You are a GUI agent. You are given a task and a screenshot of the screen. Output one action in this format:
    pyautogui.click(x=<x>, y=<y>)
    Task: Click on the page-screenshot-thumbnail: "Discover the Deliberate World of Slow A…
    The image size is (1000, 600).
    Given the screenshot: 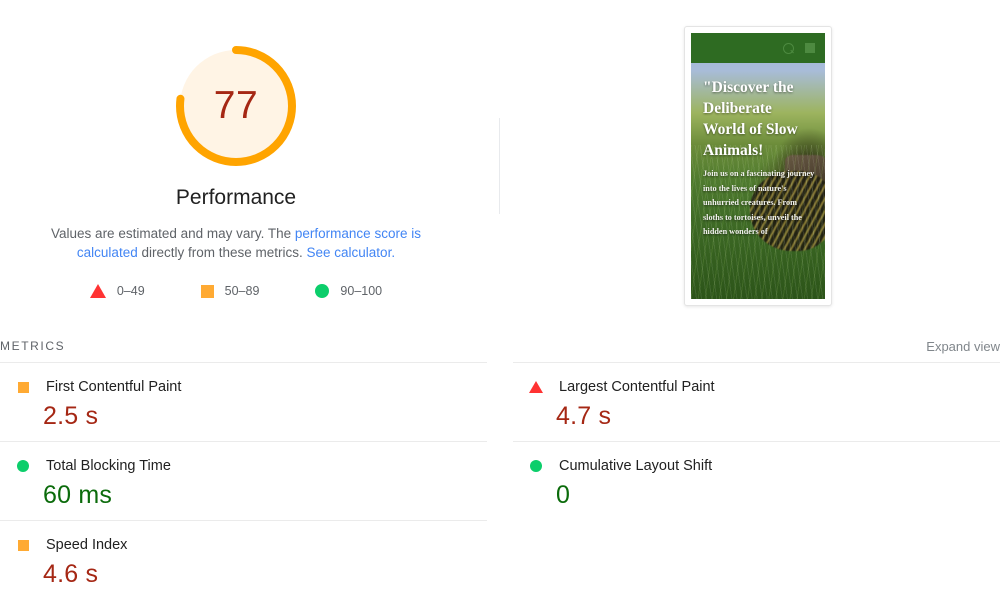 What is the action you would take?
    pyautogui.click(x=758, y=166)
    